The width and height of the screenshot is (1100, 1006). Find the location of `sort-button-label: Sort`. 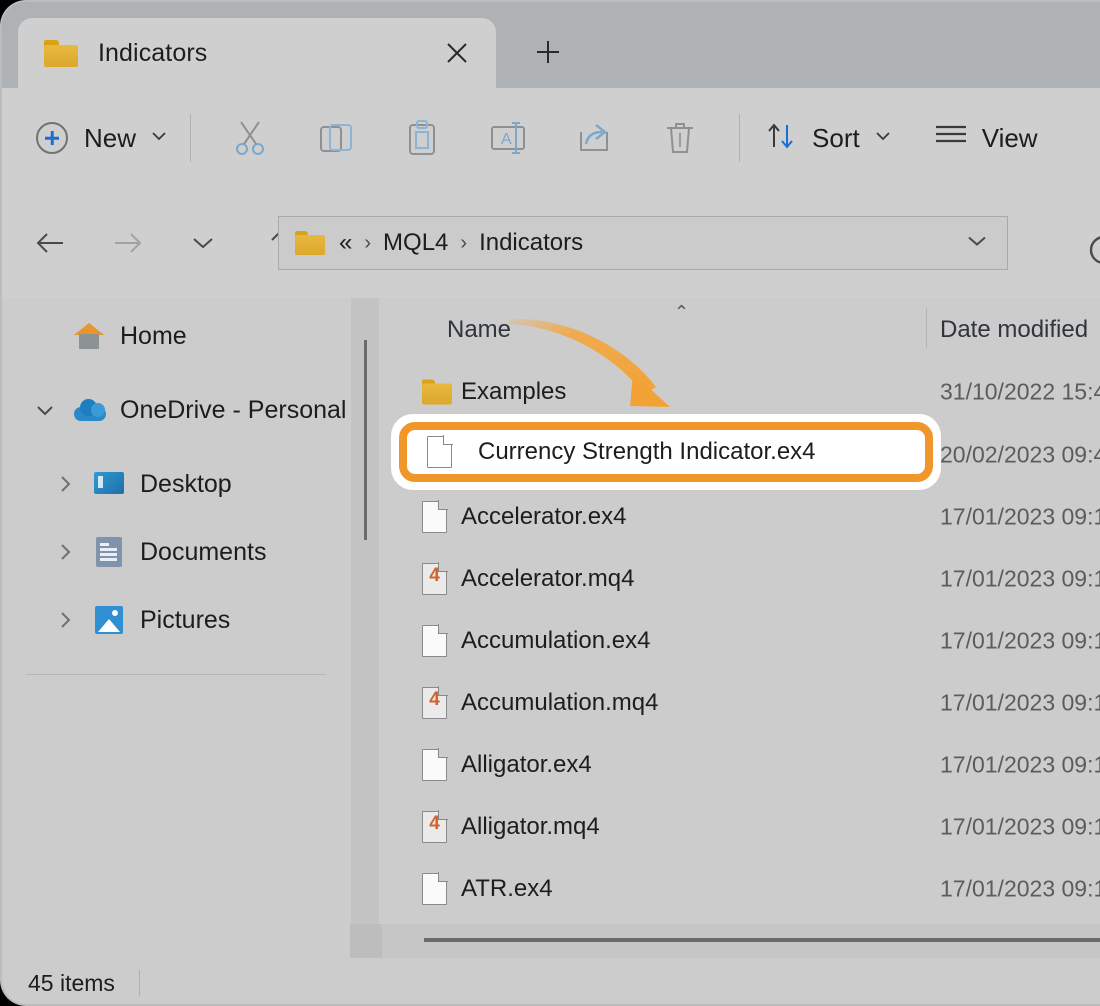

sort-button-label: Sort is located at coordinates (836, 137).